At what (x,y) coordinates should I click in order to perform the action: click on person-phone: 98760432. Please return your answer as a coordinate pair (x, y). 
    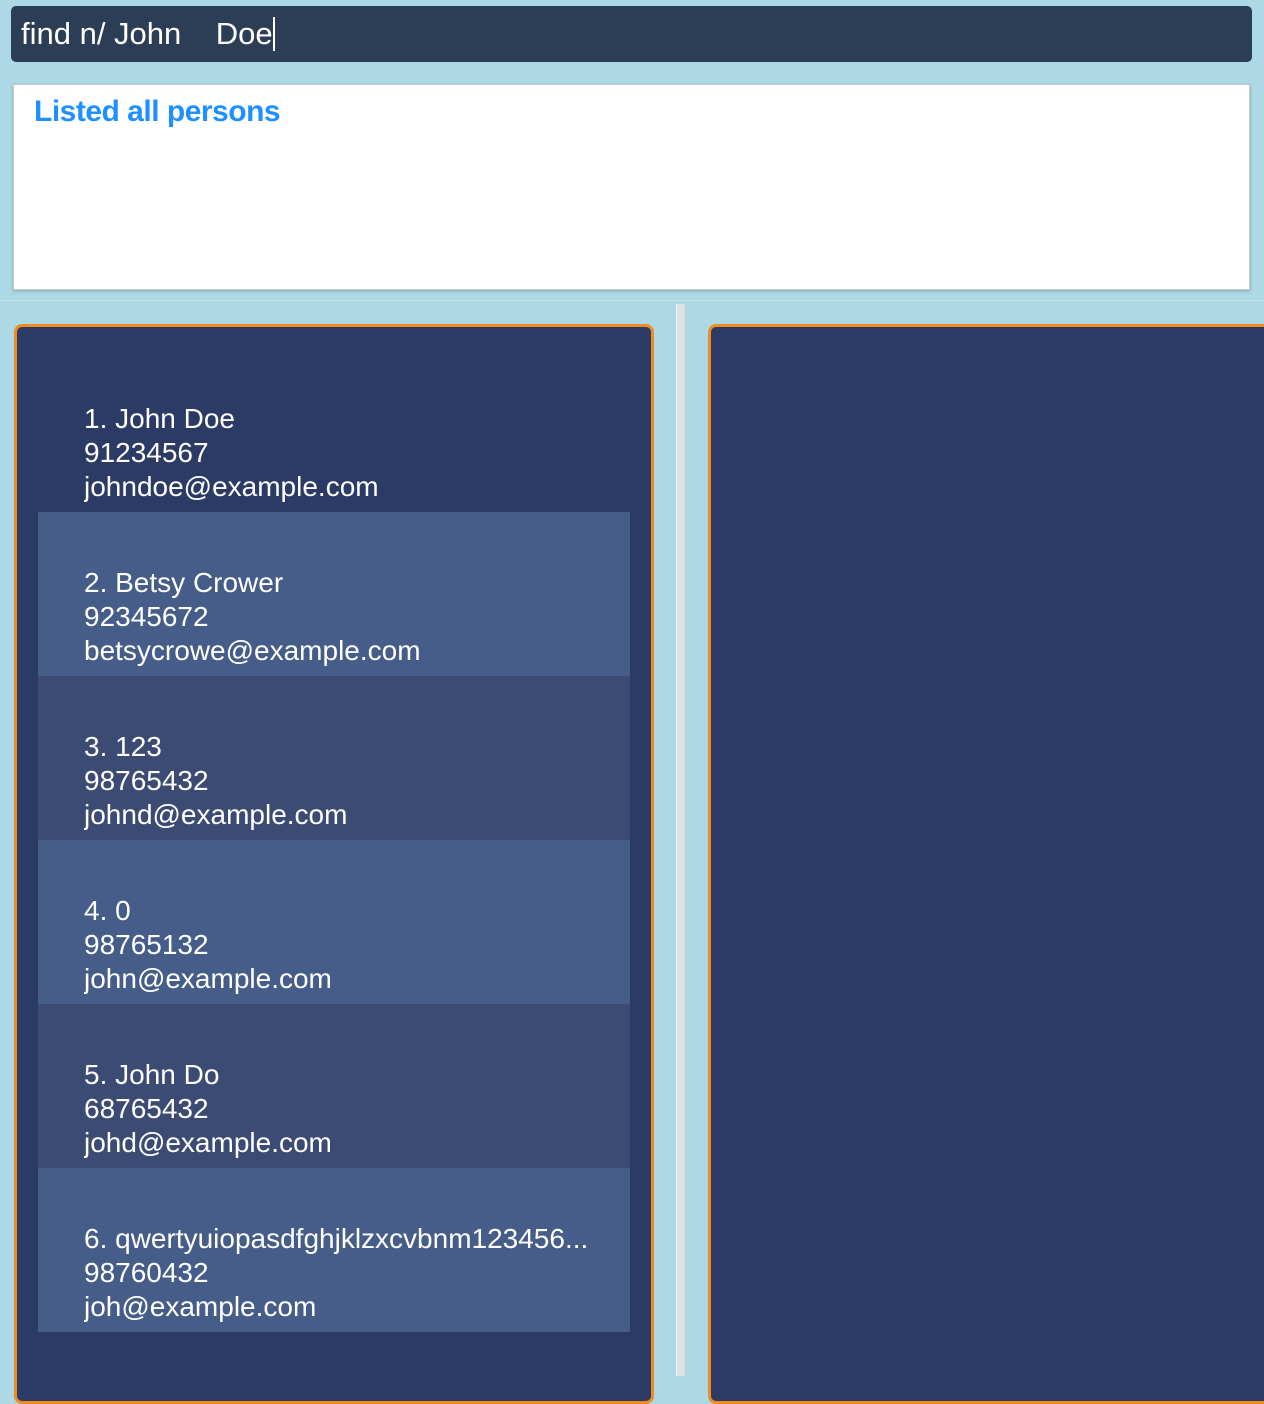
    Looking at the image, I should click on (146, 1272).